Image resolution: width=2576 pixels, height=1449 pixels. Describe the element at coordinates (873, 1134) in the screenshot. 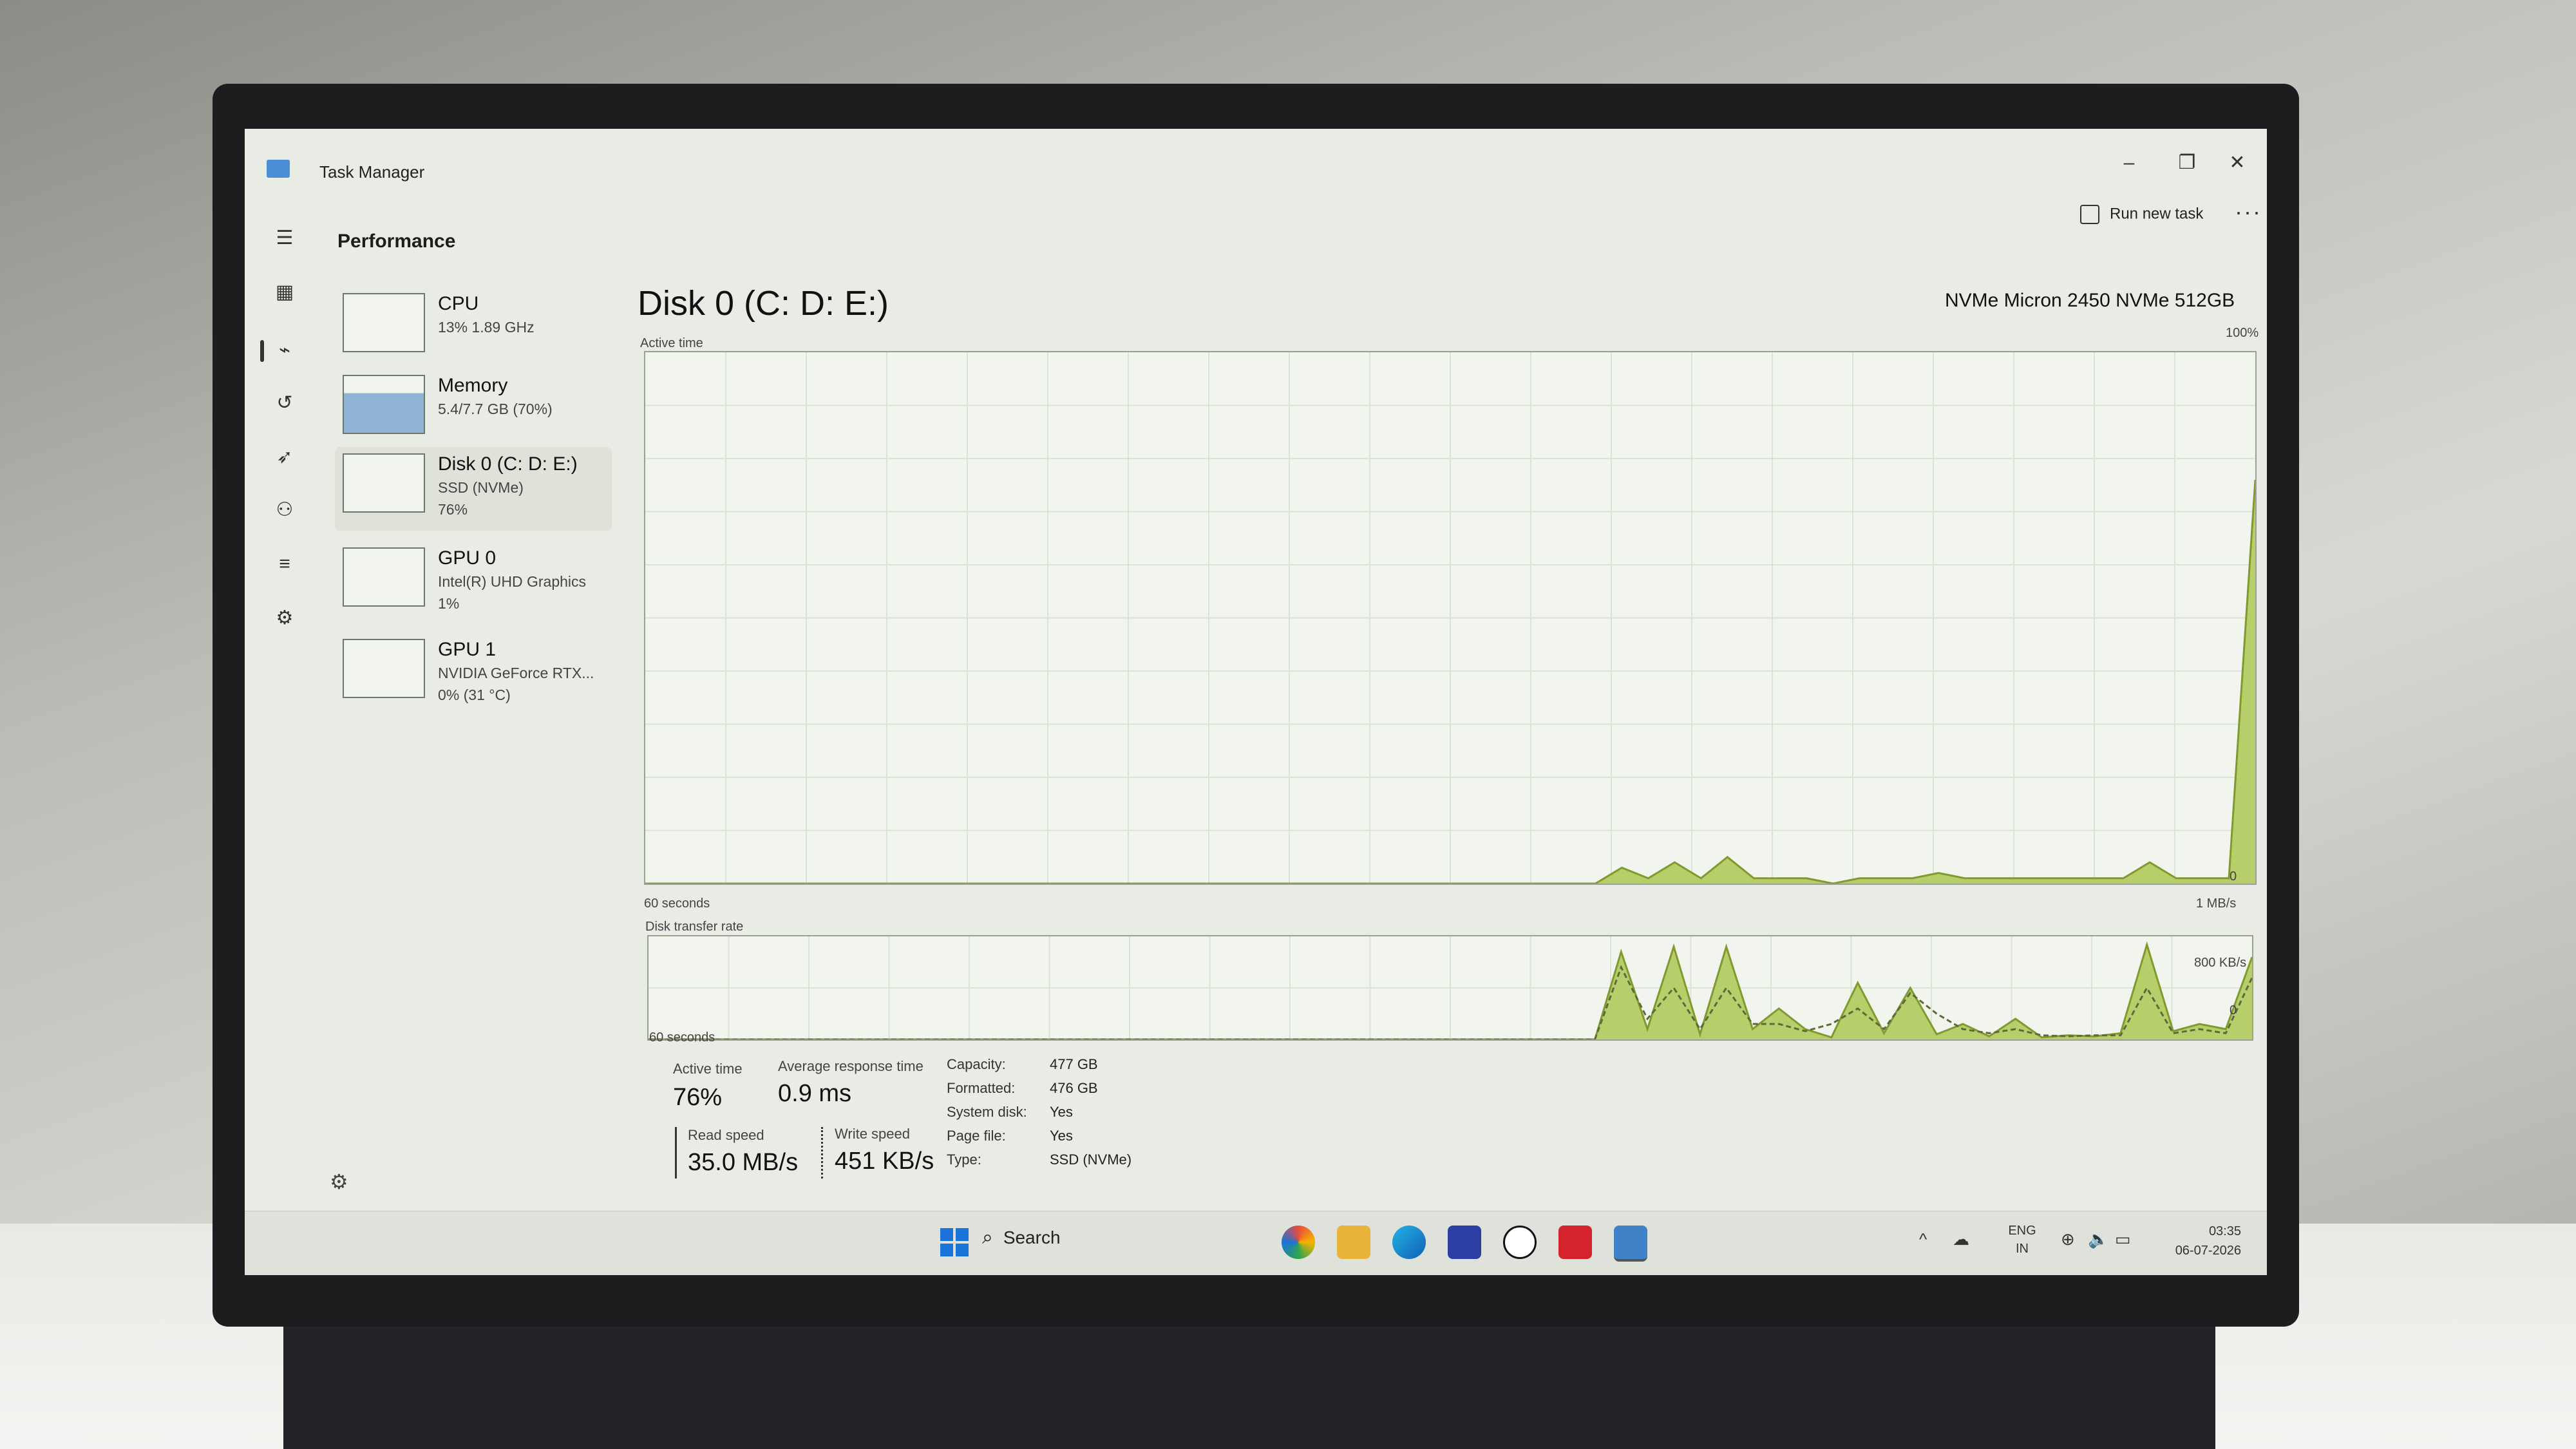

I see `write-speed-label: Write speed` at that location.